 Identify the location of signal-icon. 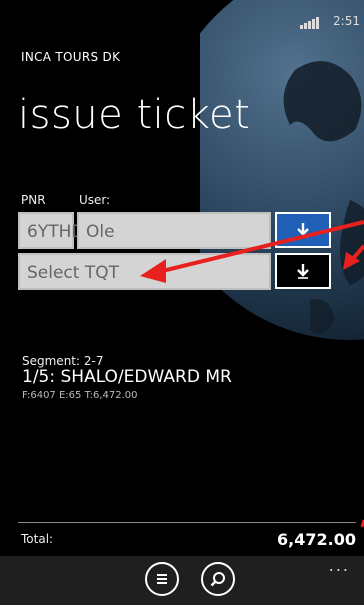
(310, 23).